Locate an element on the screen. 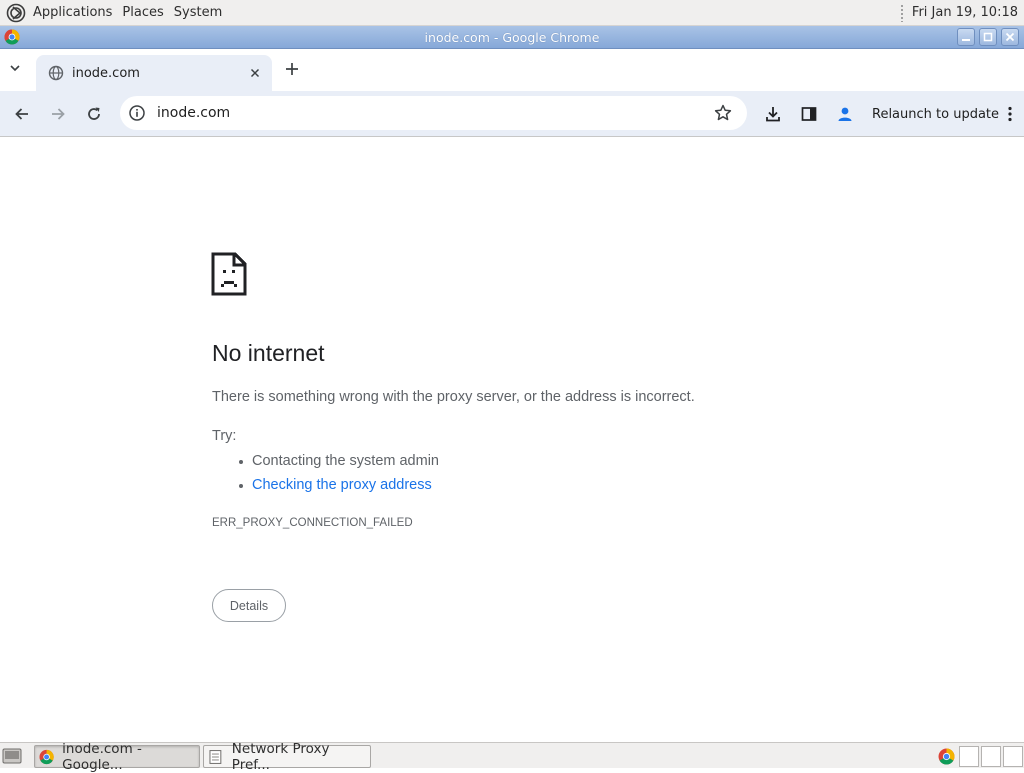 Image resolution: width=1024 pixels, height=773 pixels. close-window-button is located at coordinates (1010, 37).